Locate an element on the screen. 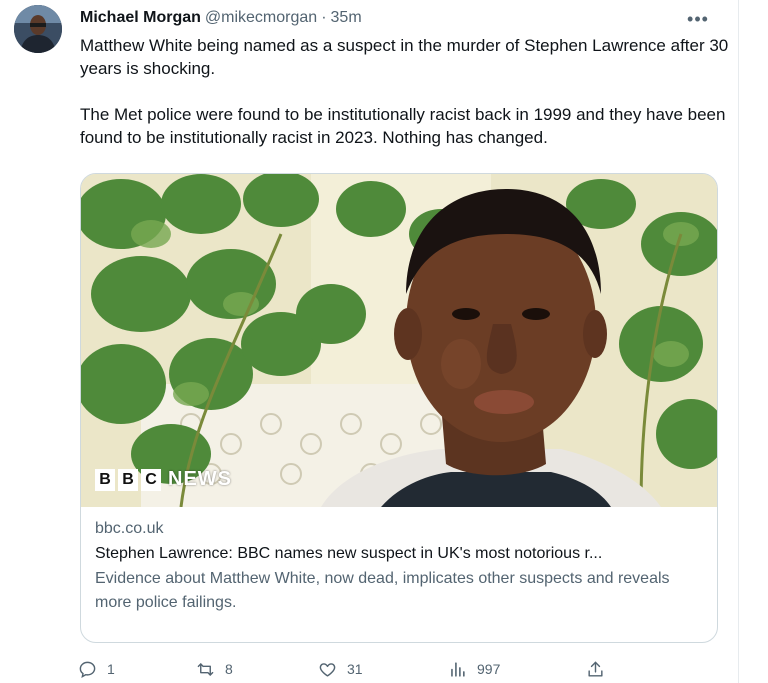  timeline-divider is located at coordinates (738, 341).